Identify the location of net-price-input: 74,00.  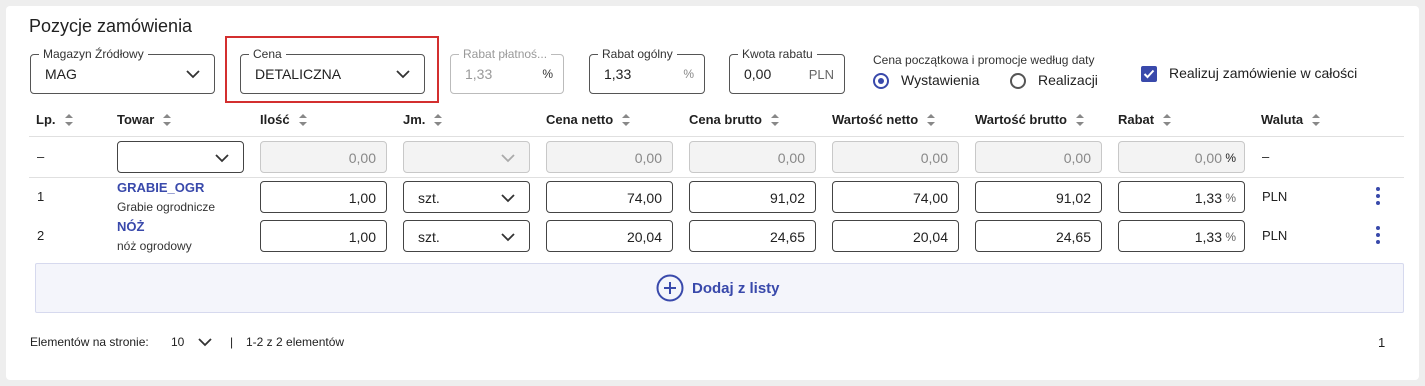
(609, 197).